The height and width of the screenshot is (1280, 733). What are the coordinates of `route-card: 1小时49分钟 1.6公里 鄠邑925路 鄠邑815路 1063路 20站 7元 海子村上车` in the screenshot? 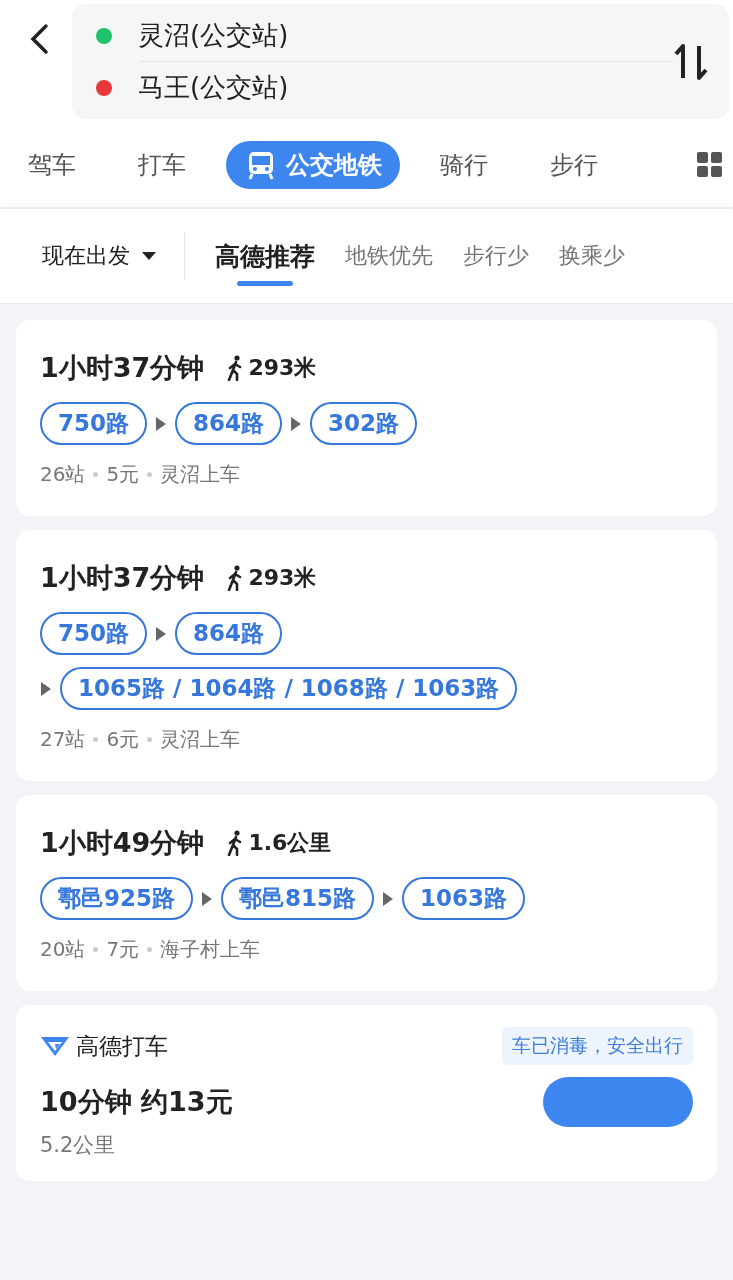 It's located at (366, 893).